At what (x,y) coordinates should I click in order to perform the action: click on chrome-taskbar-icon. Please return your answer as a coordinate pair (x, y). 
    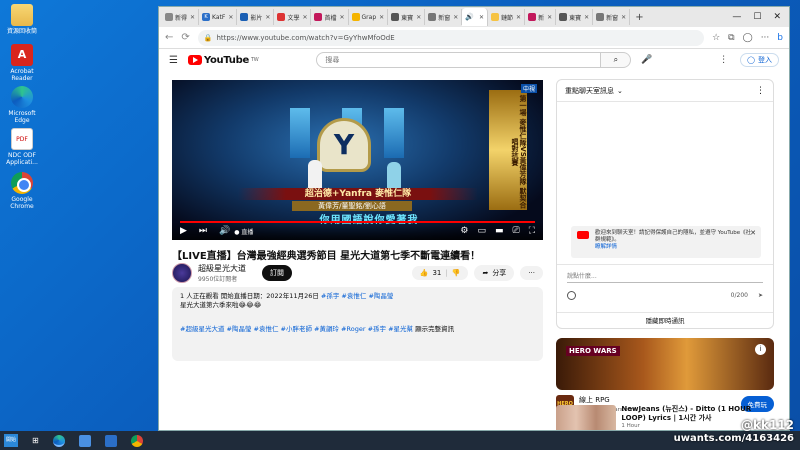
    Looking at the image, I should click on (136, 440).